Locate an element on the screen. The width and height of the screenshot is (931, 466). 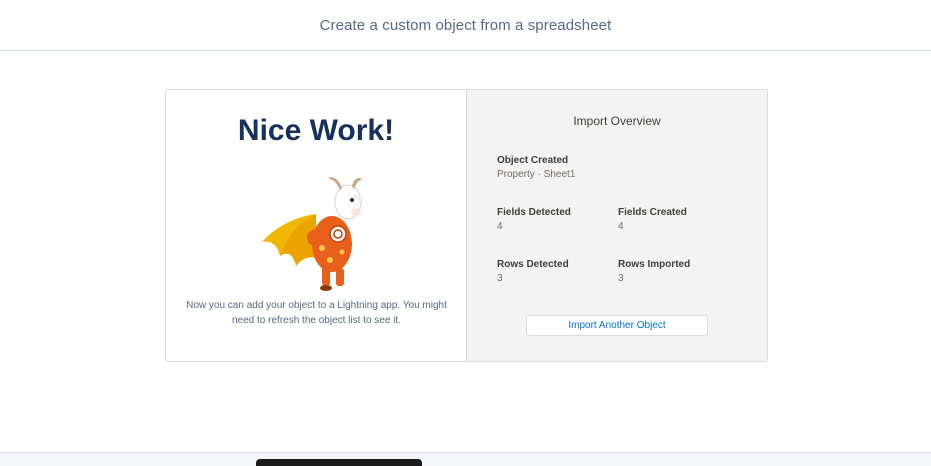
rows-imported-stat: Rows Imported 3 is located at coordinates (654, 271).